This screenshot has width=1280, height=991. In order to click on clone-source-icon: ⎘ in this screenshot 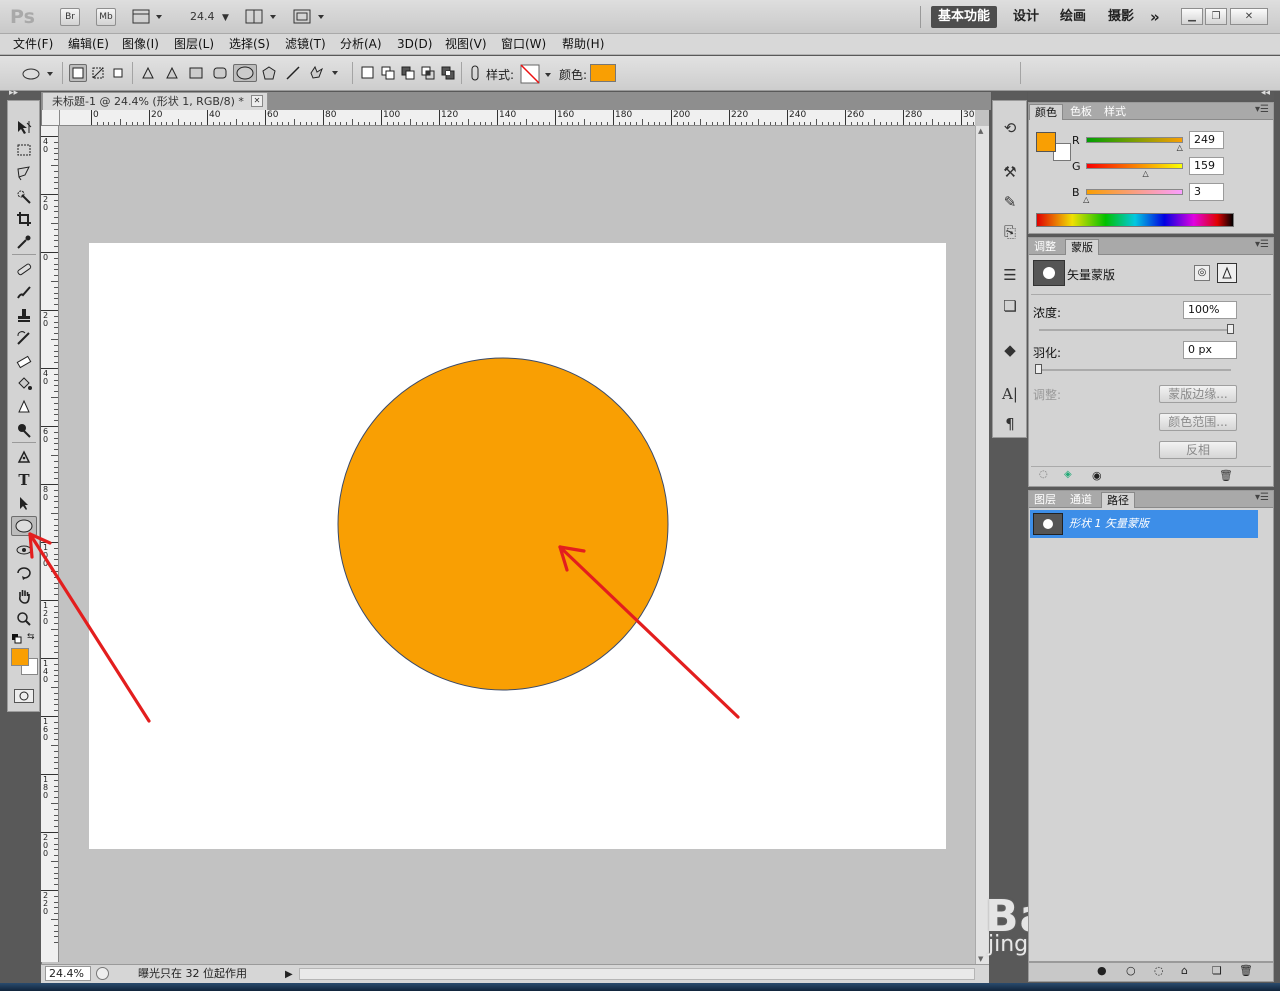, I will do `click(1010, 232)`.